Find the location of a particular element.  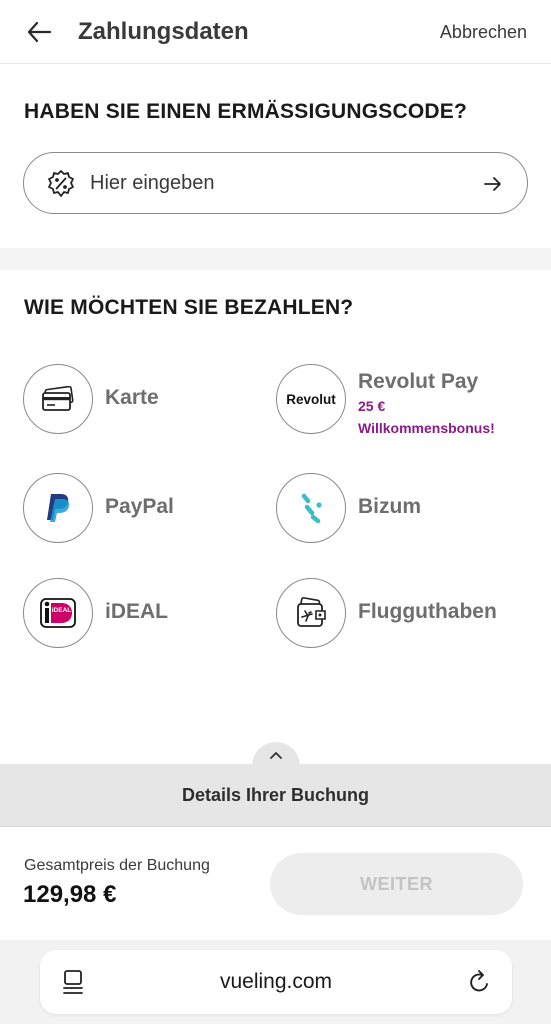

revolut-logo-text: Revolut is located at coordinates (311, 399).